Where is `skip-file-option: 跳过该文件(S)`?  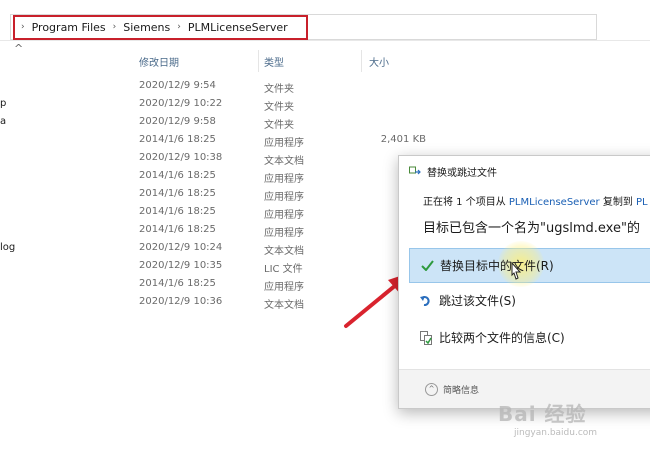 skip-file-option: 跳过该文件(S) is located at coordinates (529, 300).